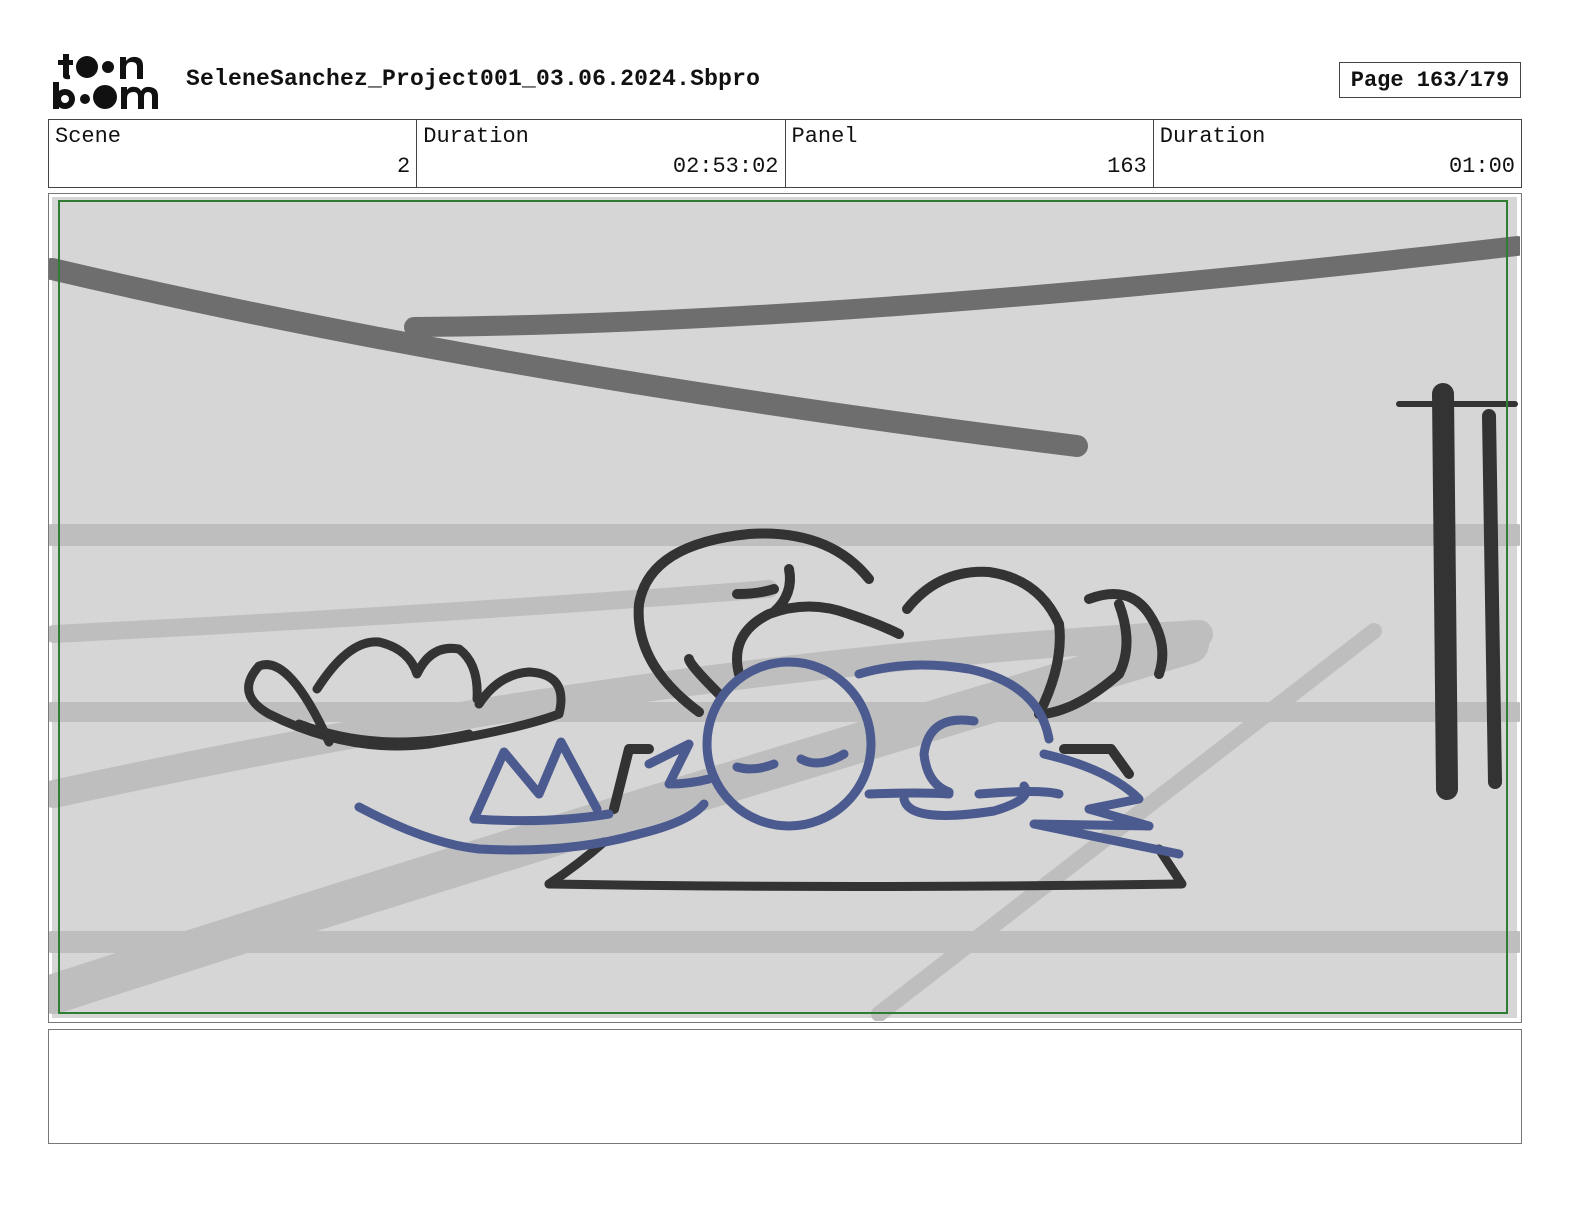 The image size is (1584, 1224). Describe the element at coordinates (824, 136) in the screenshot. I see `panel-label: Panel` at that location.